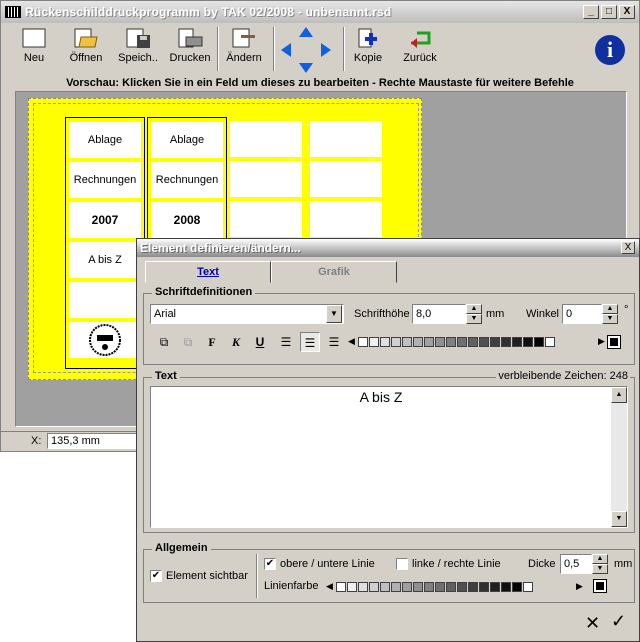  I want to click on copy-format-icon: ⧉, so click(164, 342).